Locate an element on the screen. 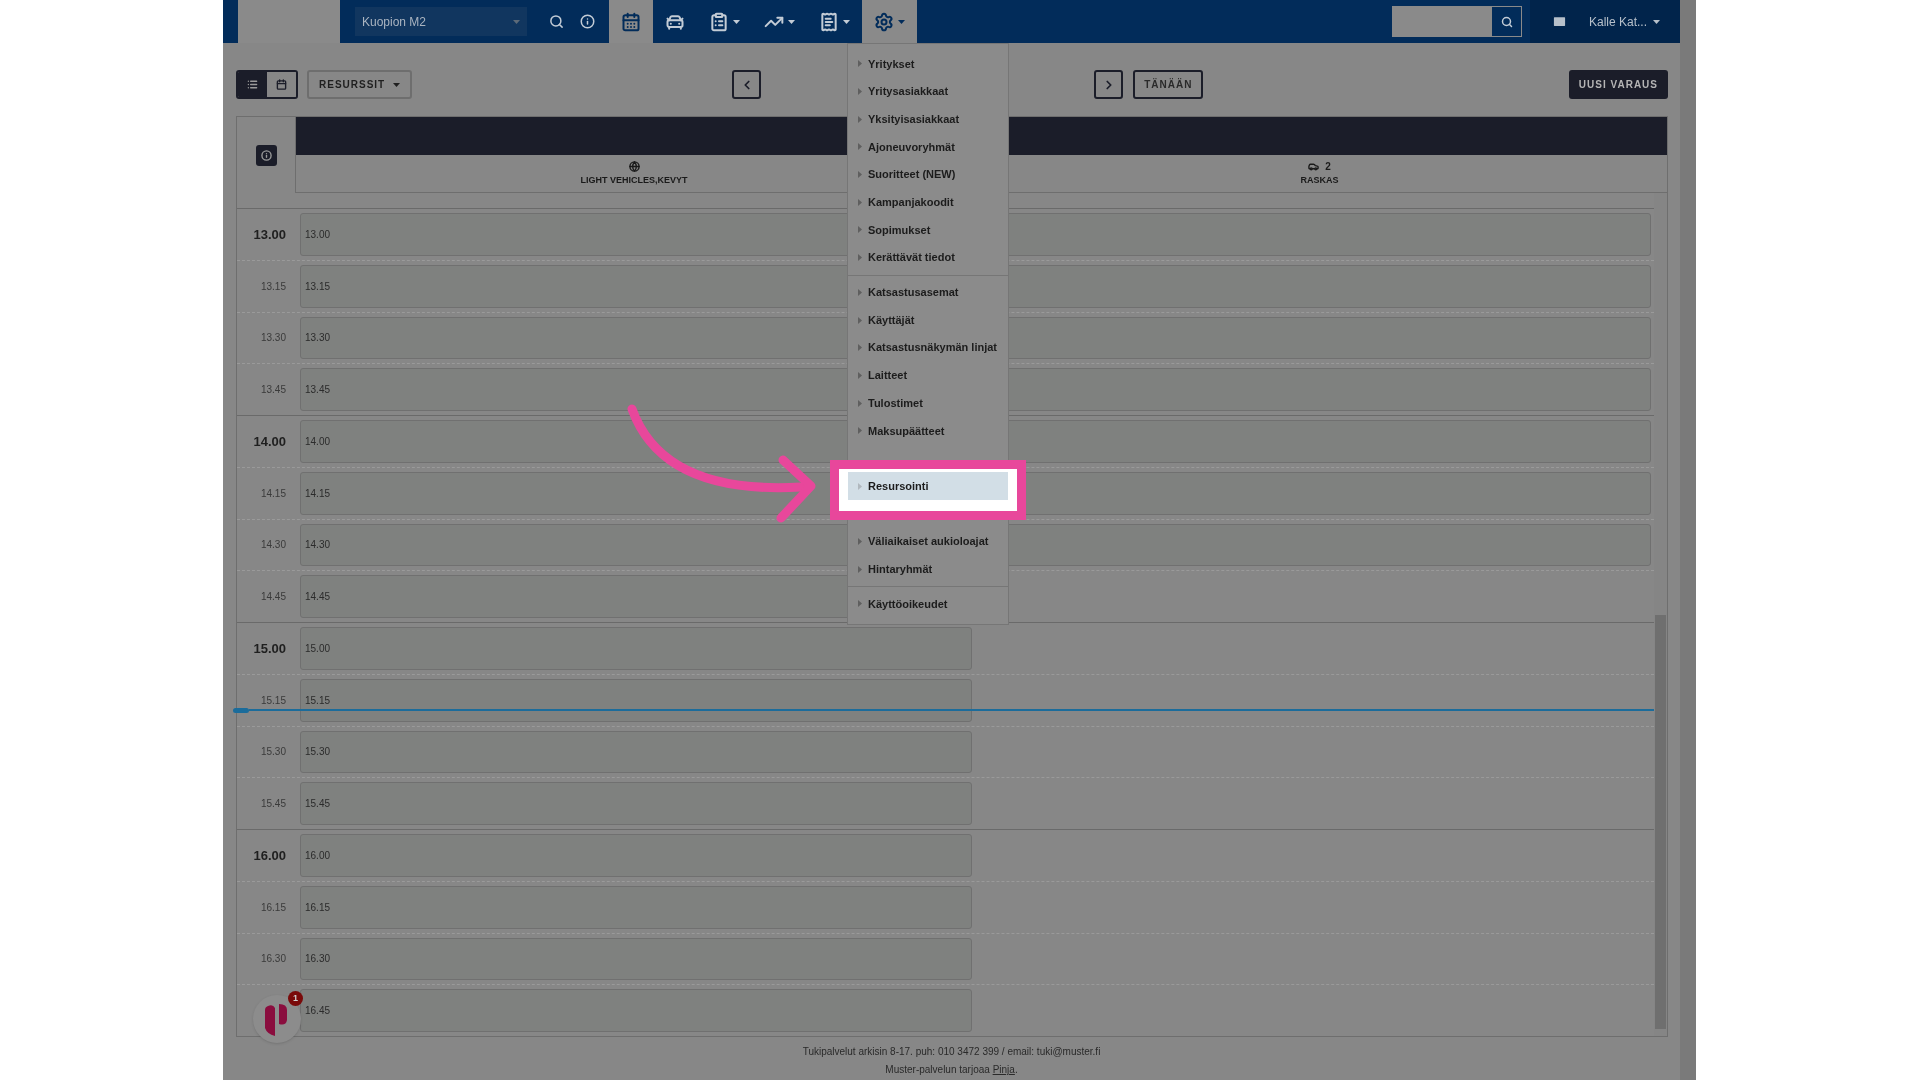  time-slot: 15.15 is located at coordinates (636, 700).